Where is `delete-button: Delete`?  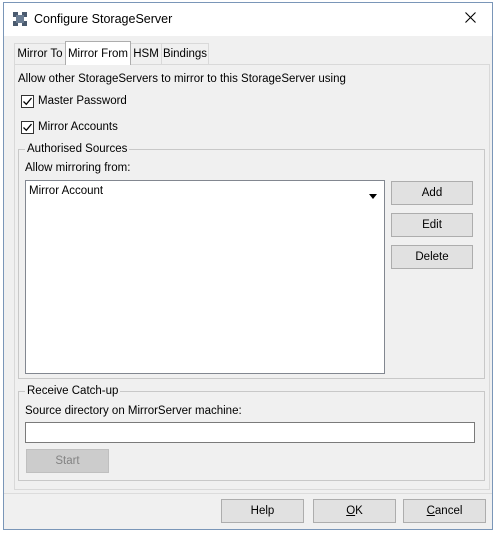
delete-button: Delete is located at coordinates (432, 257).